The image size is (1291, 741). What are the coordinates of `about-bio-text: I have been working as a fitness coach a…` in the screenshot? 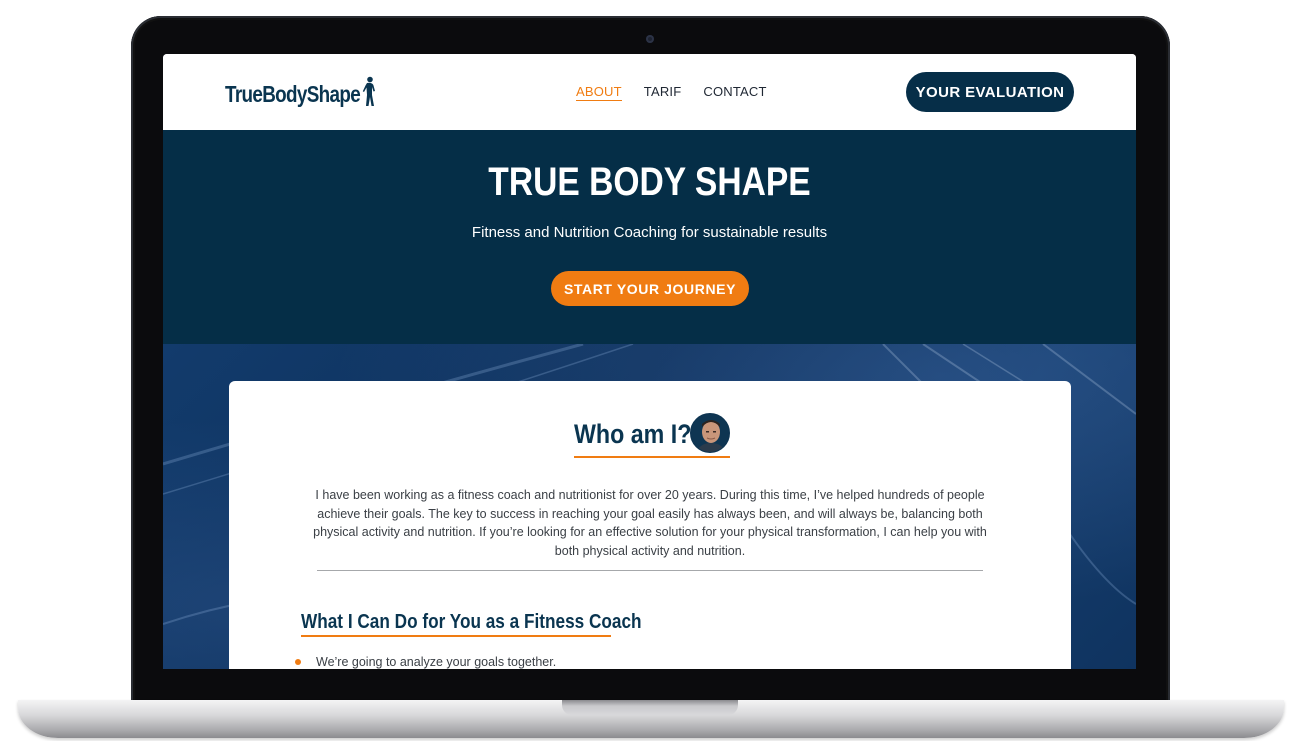 It's located at (650, 523).